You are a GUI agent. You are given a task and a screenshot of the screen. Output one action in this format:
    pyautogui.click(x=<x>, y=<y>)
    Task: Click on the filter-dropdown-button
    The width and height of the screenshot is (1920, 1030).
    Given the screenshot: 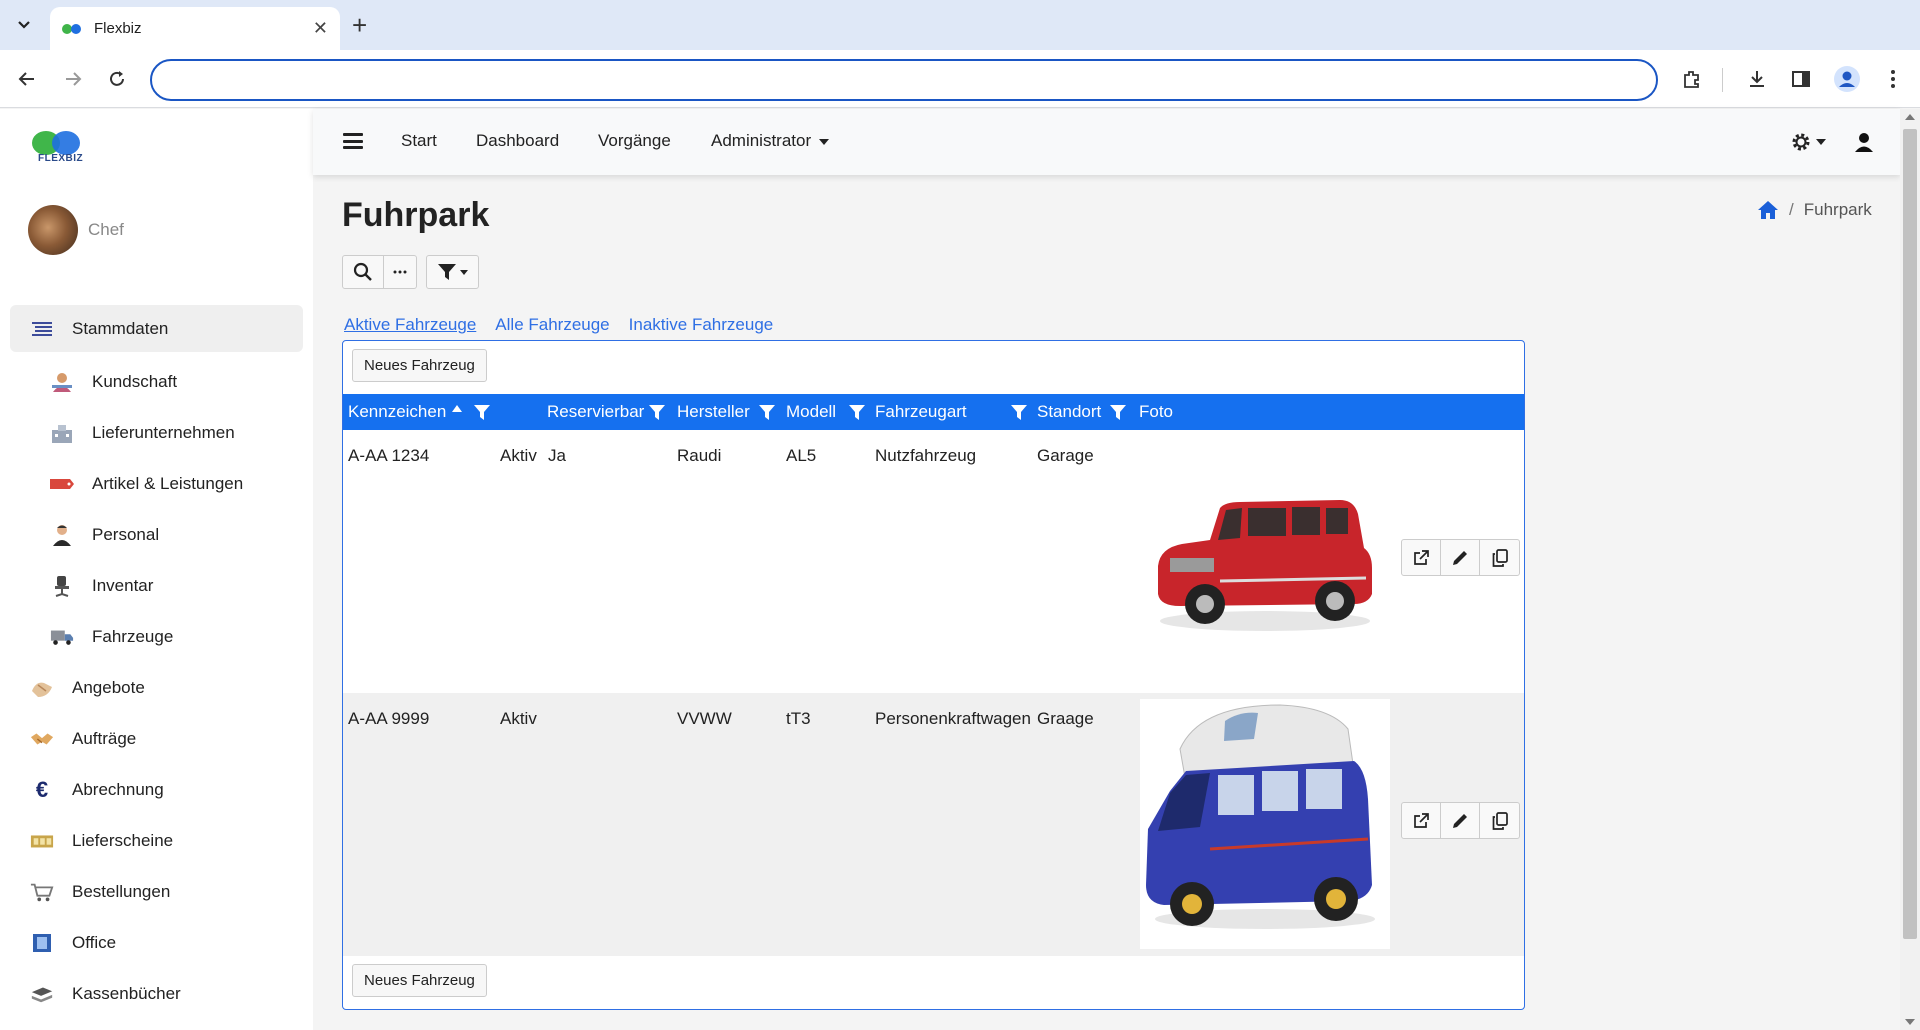 What is the action you would take?
    pyautogui.click(x=452, y=272)
    